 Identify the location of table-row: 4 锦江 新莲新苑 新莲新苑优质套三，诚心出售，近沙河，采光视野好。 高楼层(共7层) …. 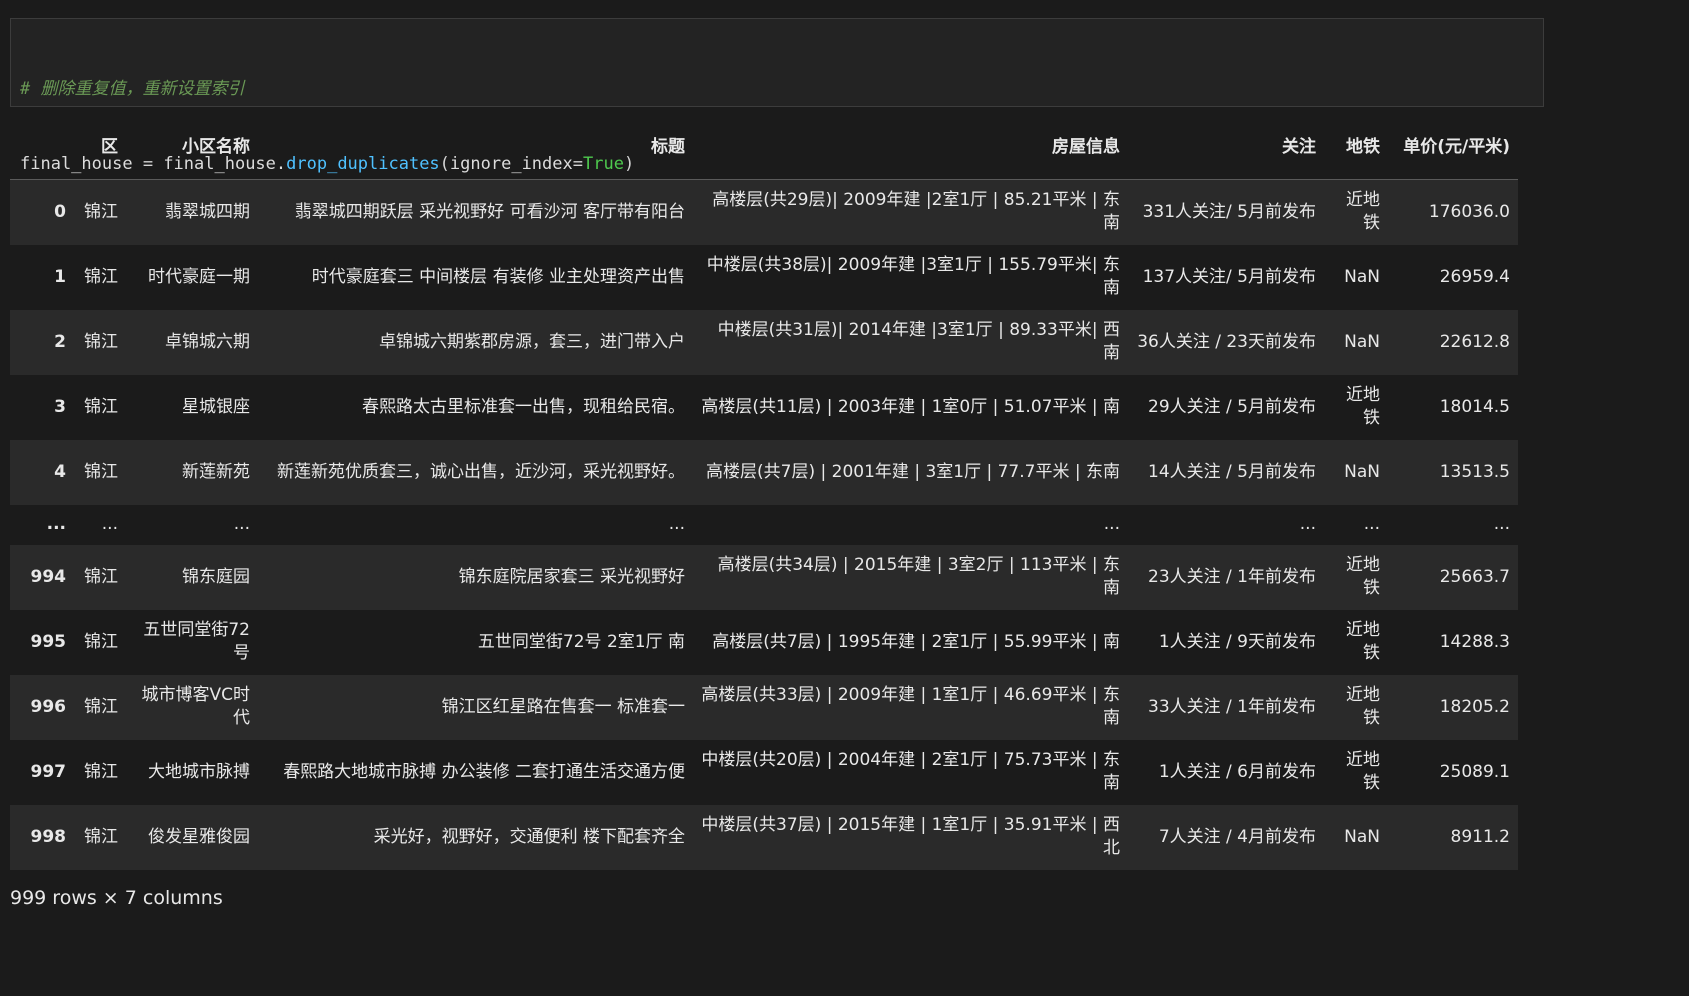
(764, 472).